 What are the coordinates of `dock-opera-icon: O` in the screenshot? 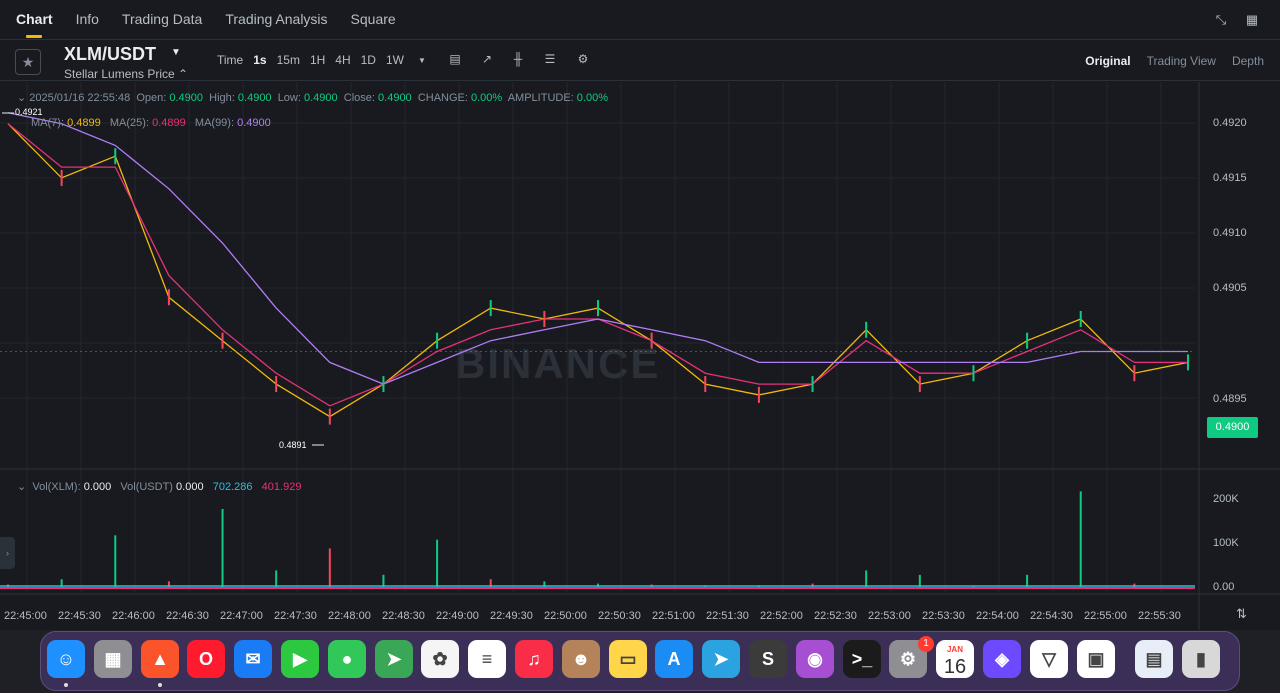 It's located at (206, 659).